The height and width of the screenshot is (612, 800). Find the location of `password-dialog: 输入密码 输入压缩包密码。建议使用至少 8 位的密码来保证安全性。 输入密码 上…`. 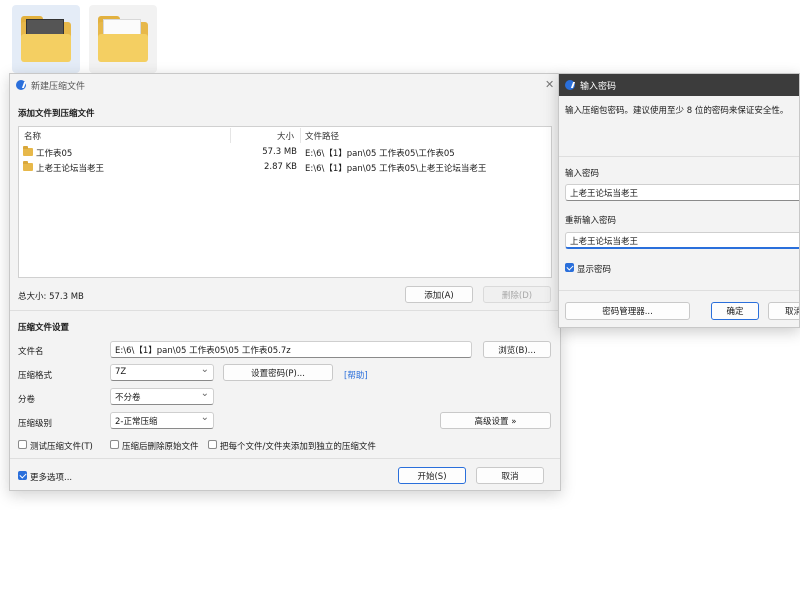

password-dialog: 输入密码 输入压缩包密码。建议使用至少 8 位的密码来保证安全性。 输入密码 上… is located at coordinates (679, 200).